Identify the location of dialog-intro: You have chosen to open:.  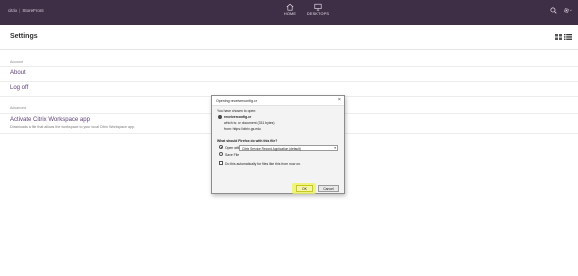
(237, 111).